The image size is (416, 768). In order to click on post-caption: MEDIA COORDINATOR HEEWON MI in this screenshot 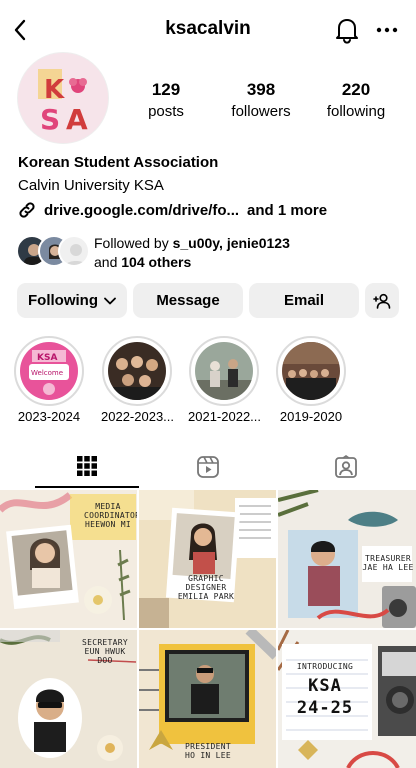, I will do `click(110, 515)`.